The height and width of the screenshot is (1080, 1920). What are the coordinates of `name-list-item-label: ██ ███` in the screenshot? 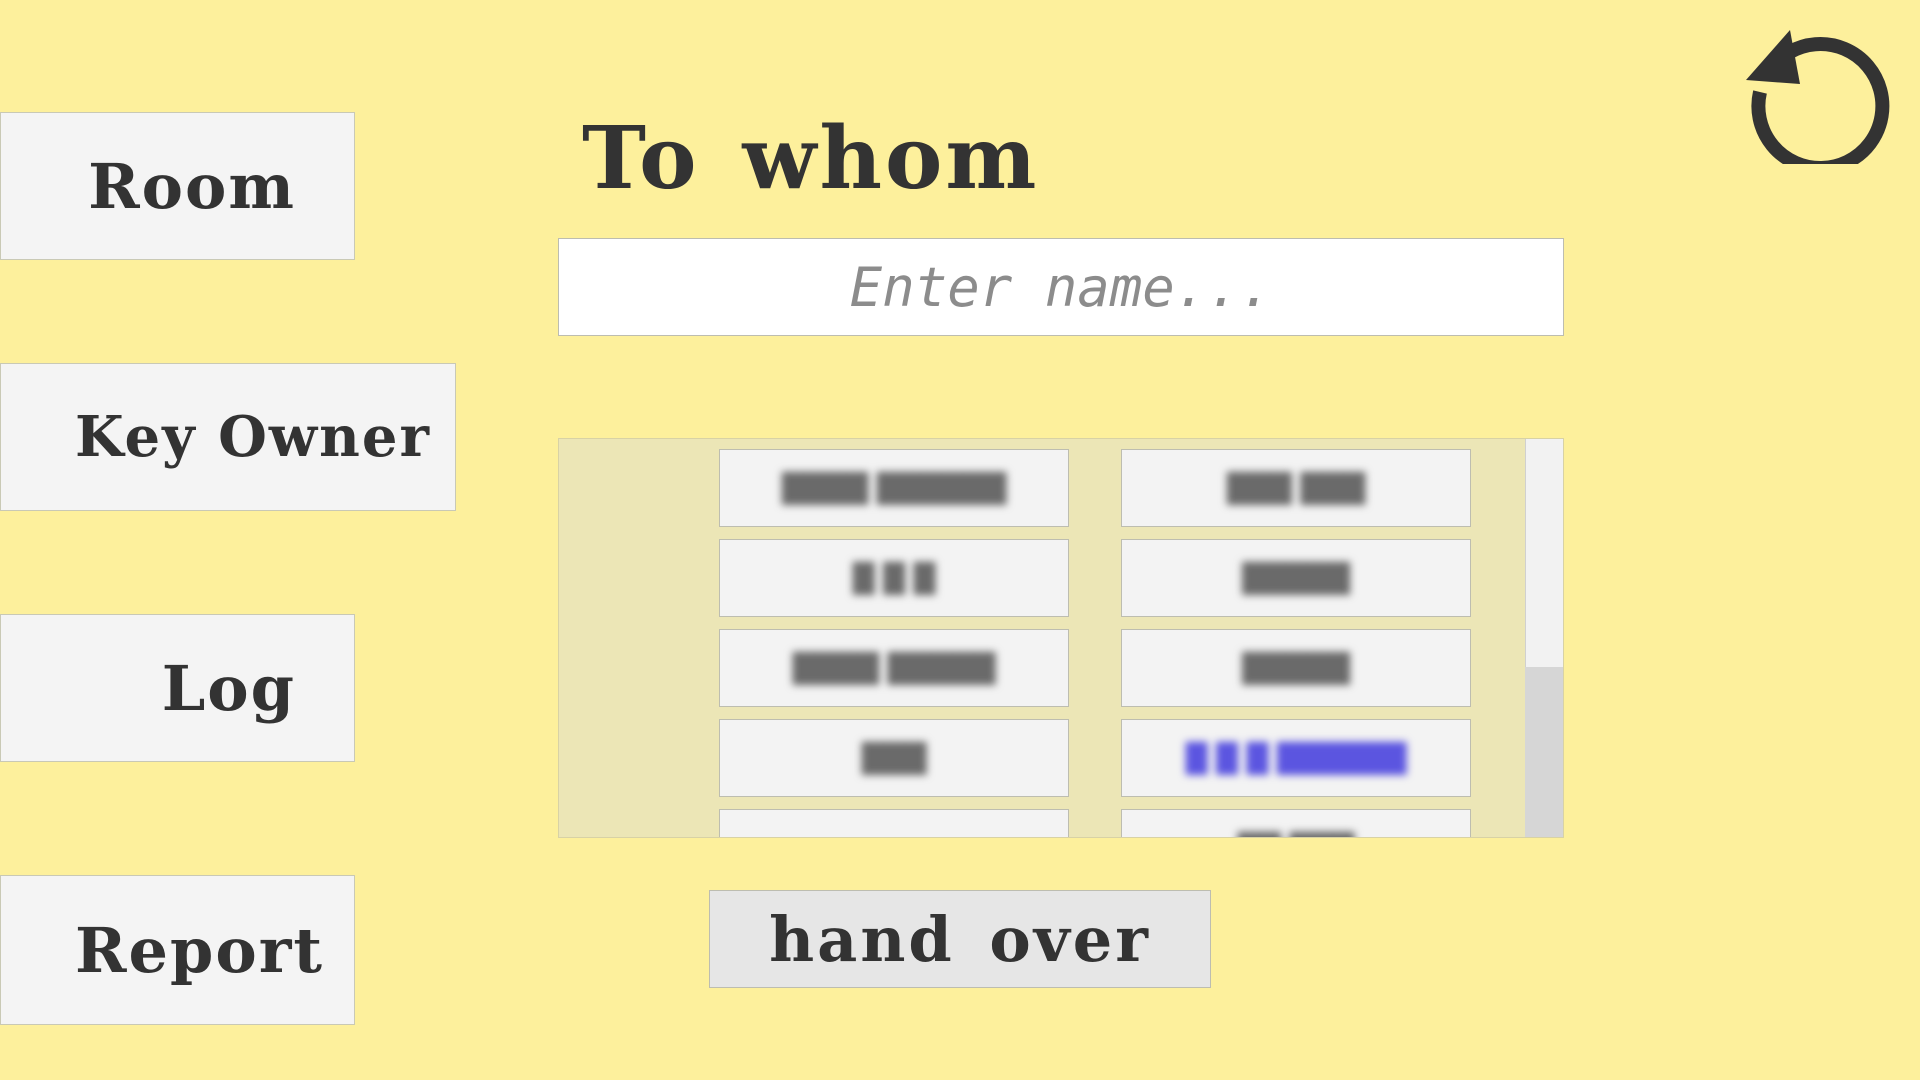 It's located at (1296, 835).